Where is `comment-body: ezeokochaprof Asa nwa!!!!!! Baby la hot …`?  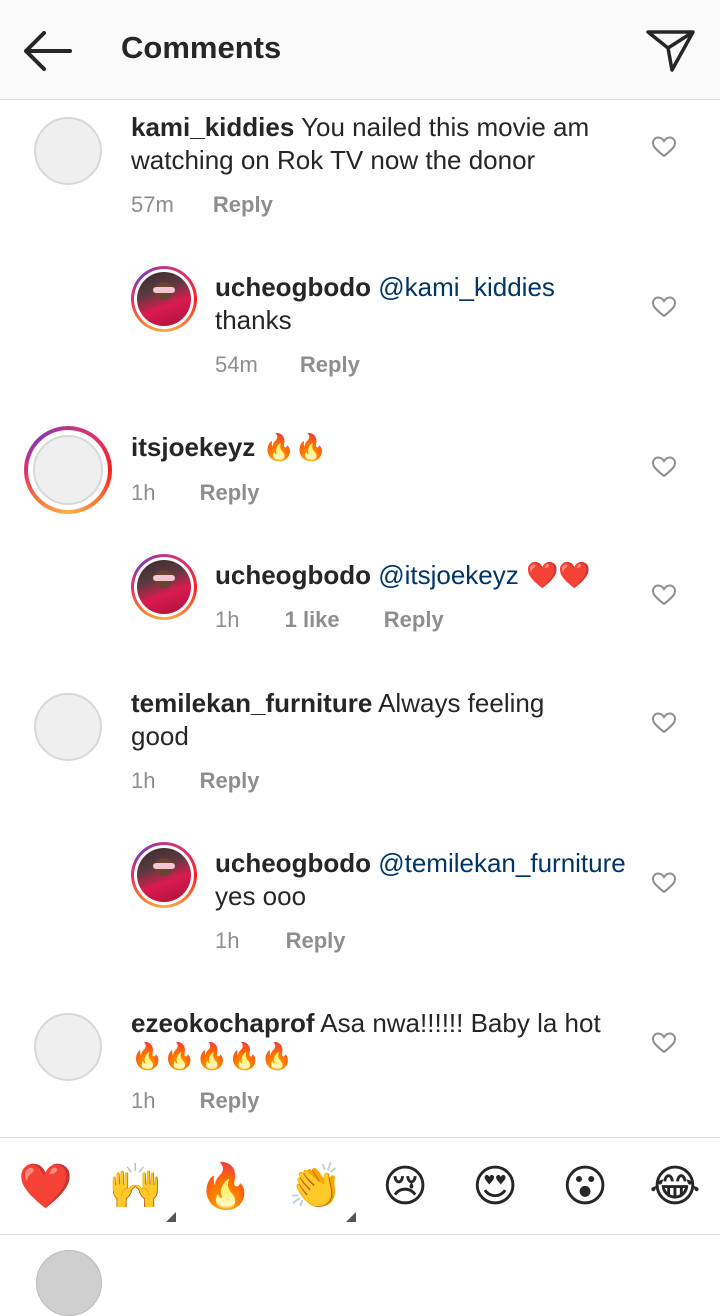
comment-body: ezeokochaprof Asa nwa!!!!!! Baby la hot … is located at coordinates (378, 1040).